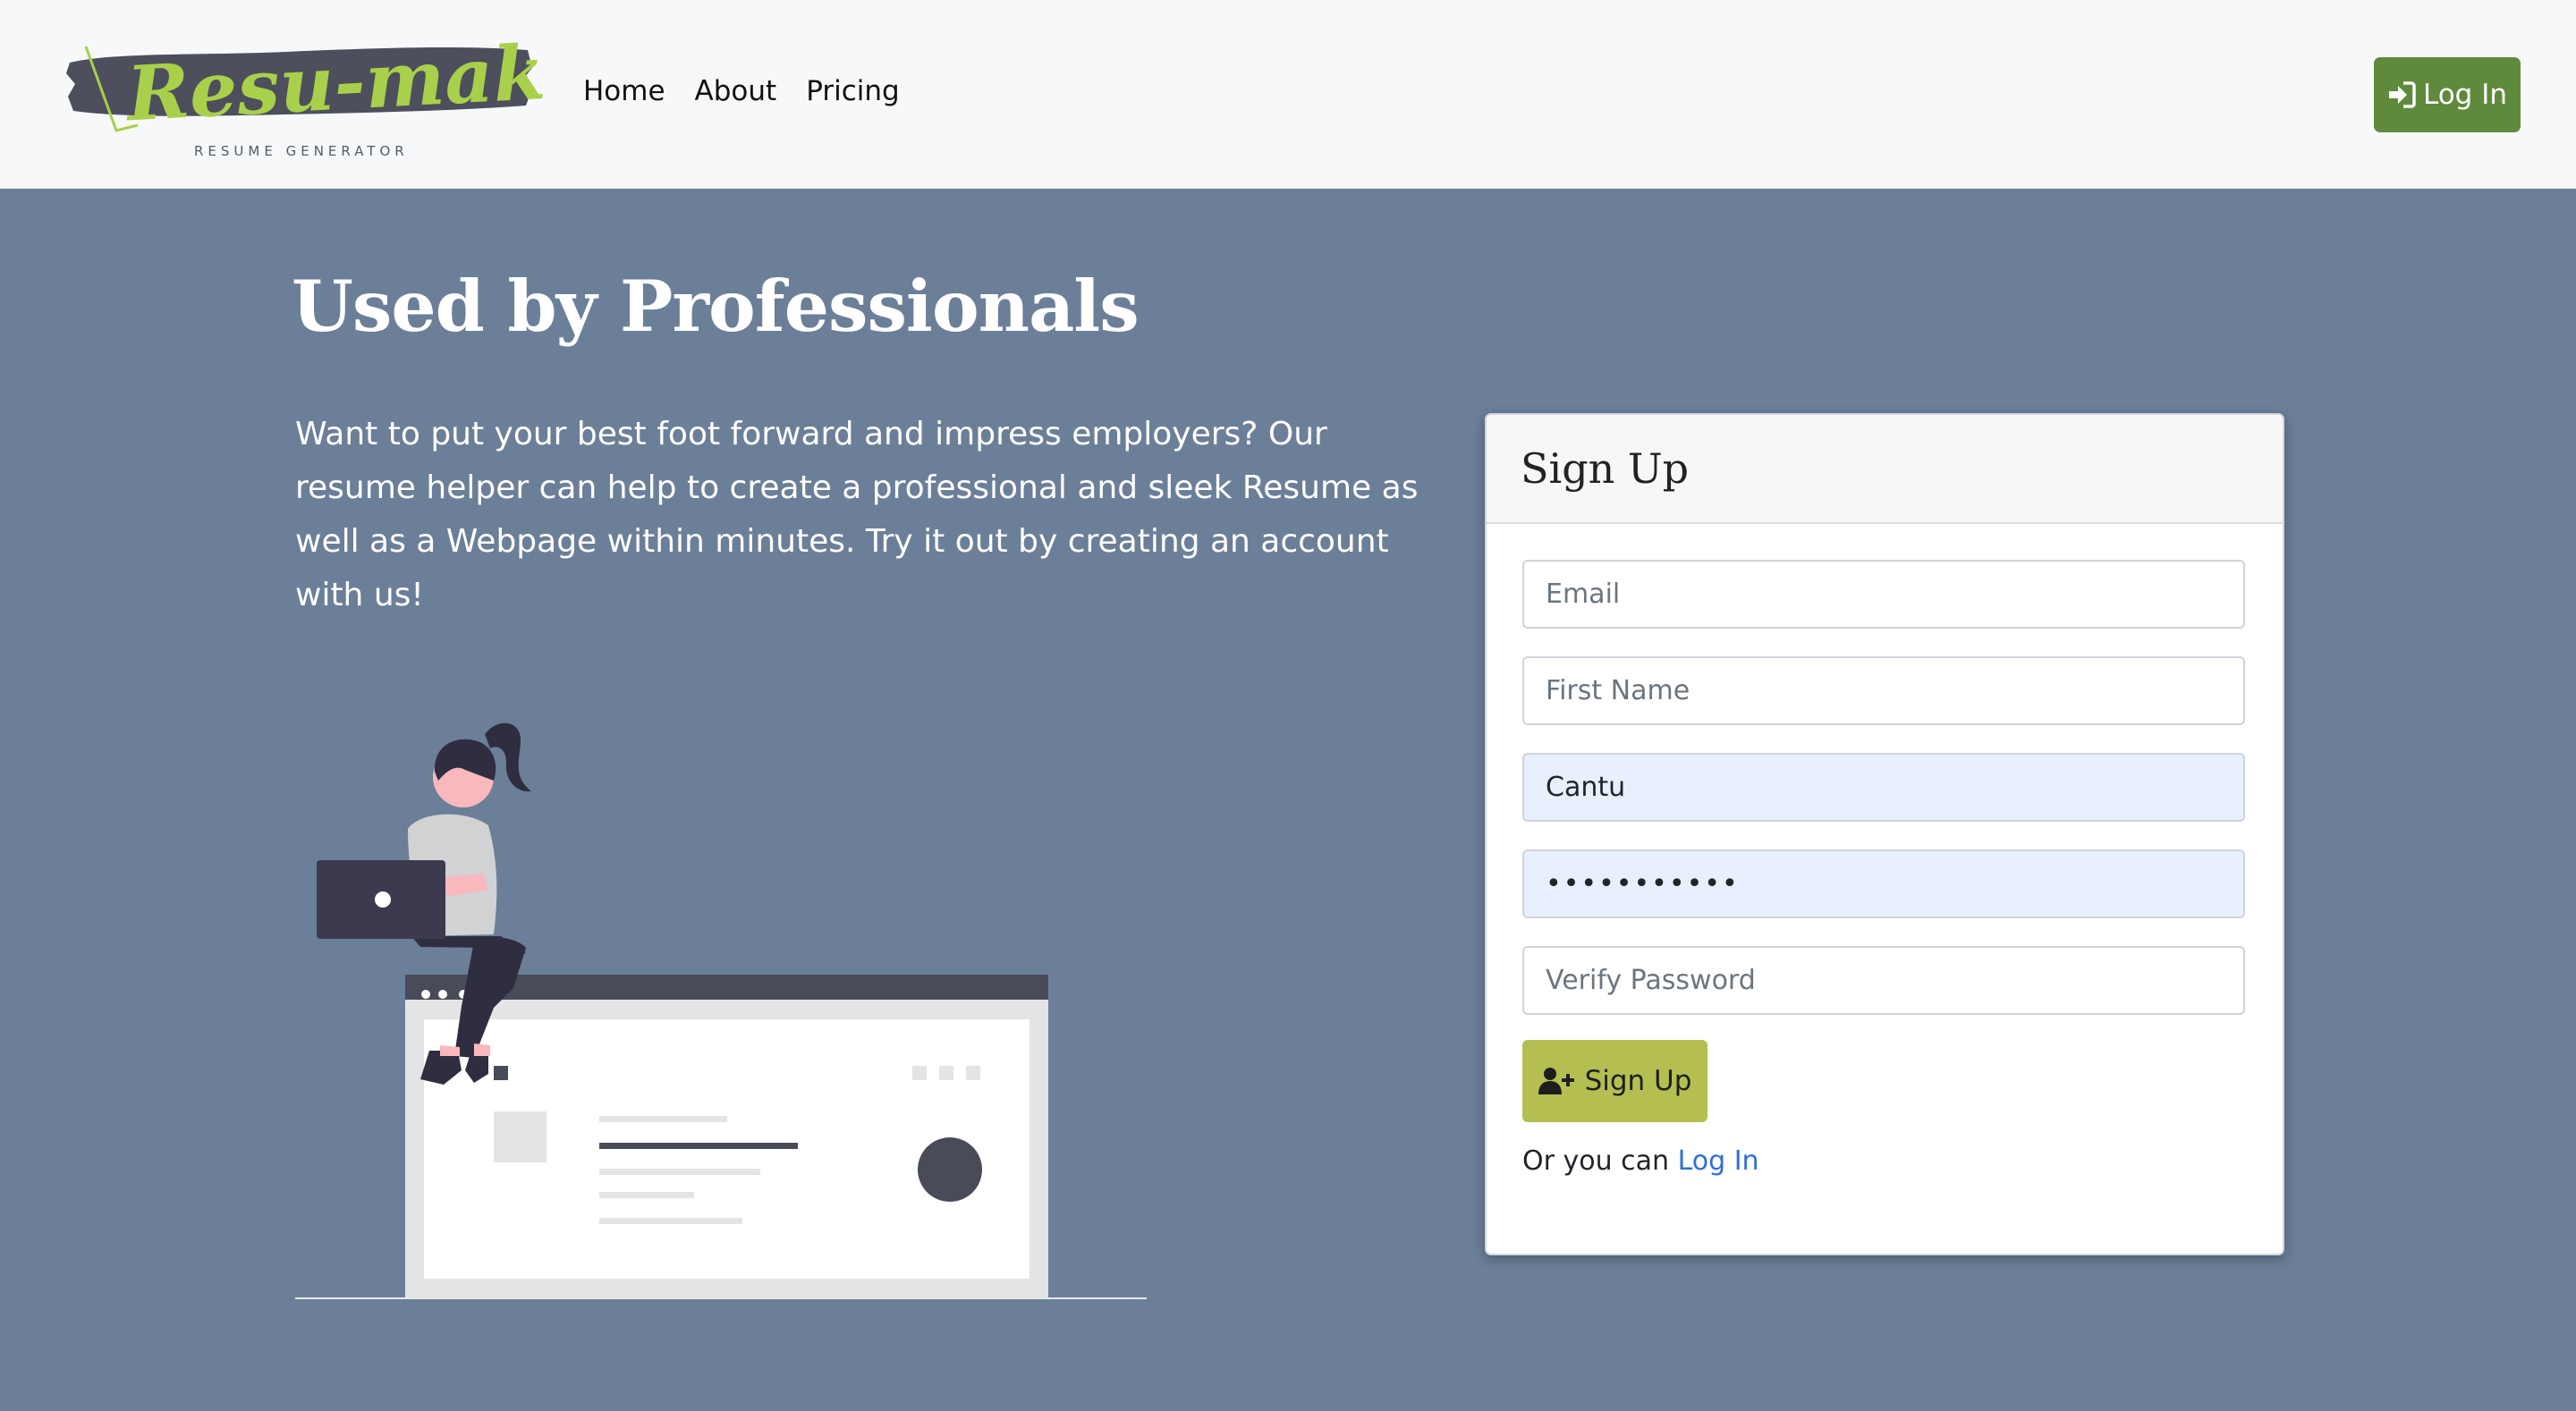 This screenshot has height=1411, width=2576. I want to click on header-login-label: Log In, so click(2464, 95).